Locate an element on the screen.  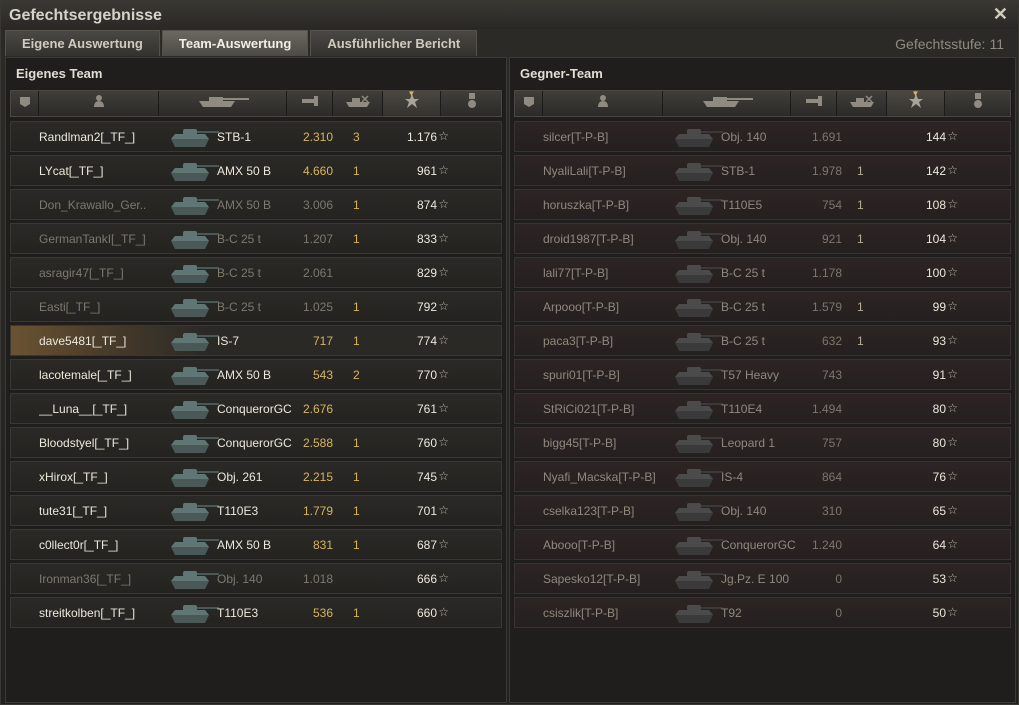
enemy-team-row: bigg45[T-P-B] Leopard 1 757 80 ☆ is located at coordinates (762, 442).